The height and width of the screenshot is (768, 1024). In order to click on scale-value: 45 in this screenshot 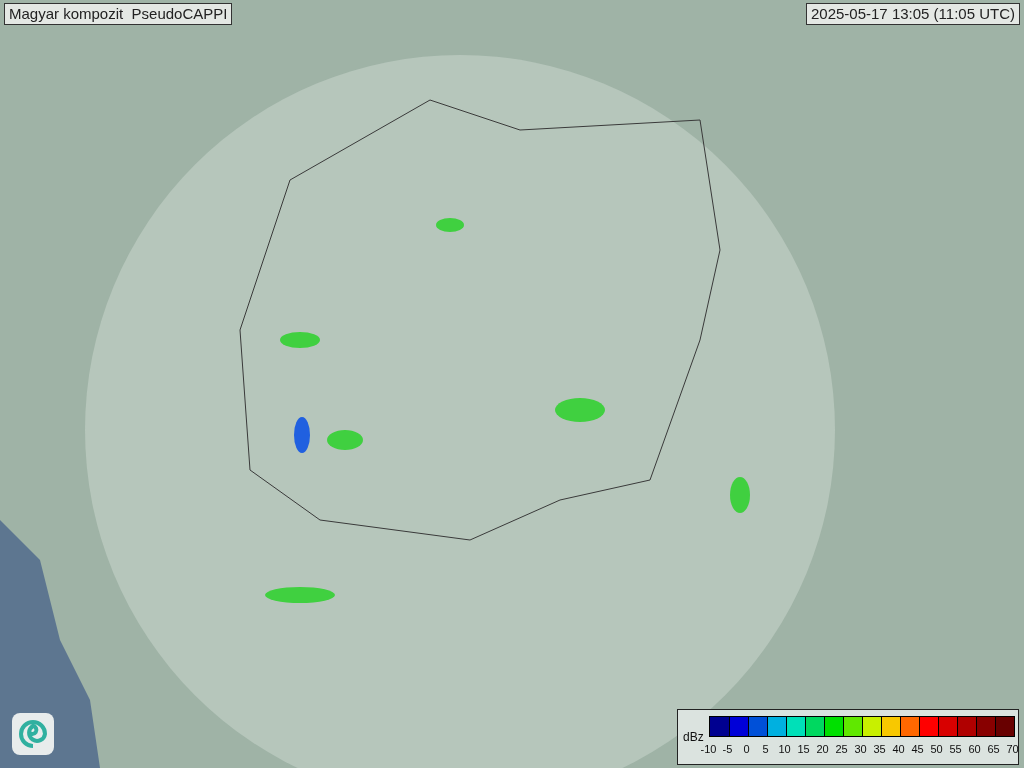, I will do `click(917, 749)`.